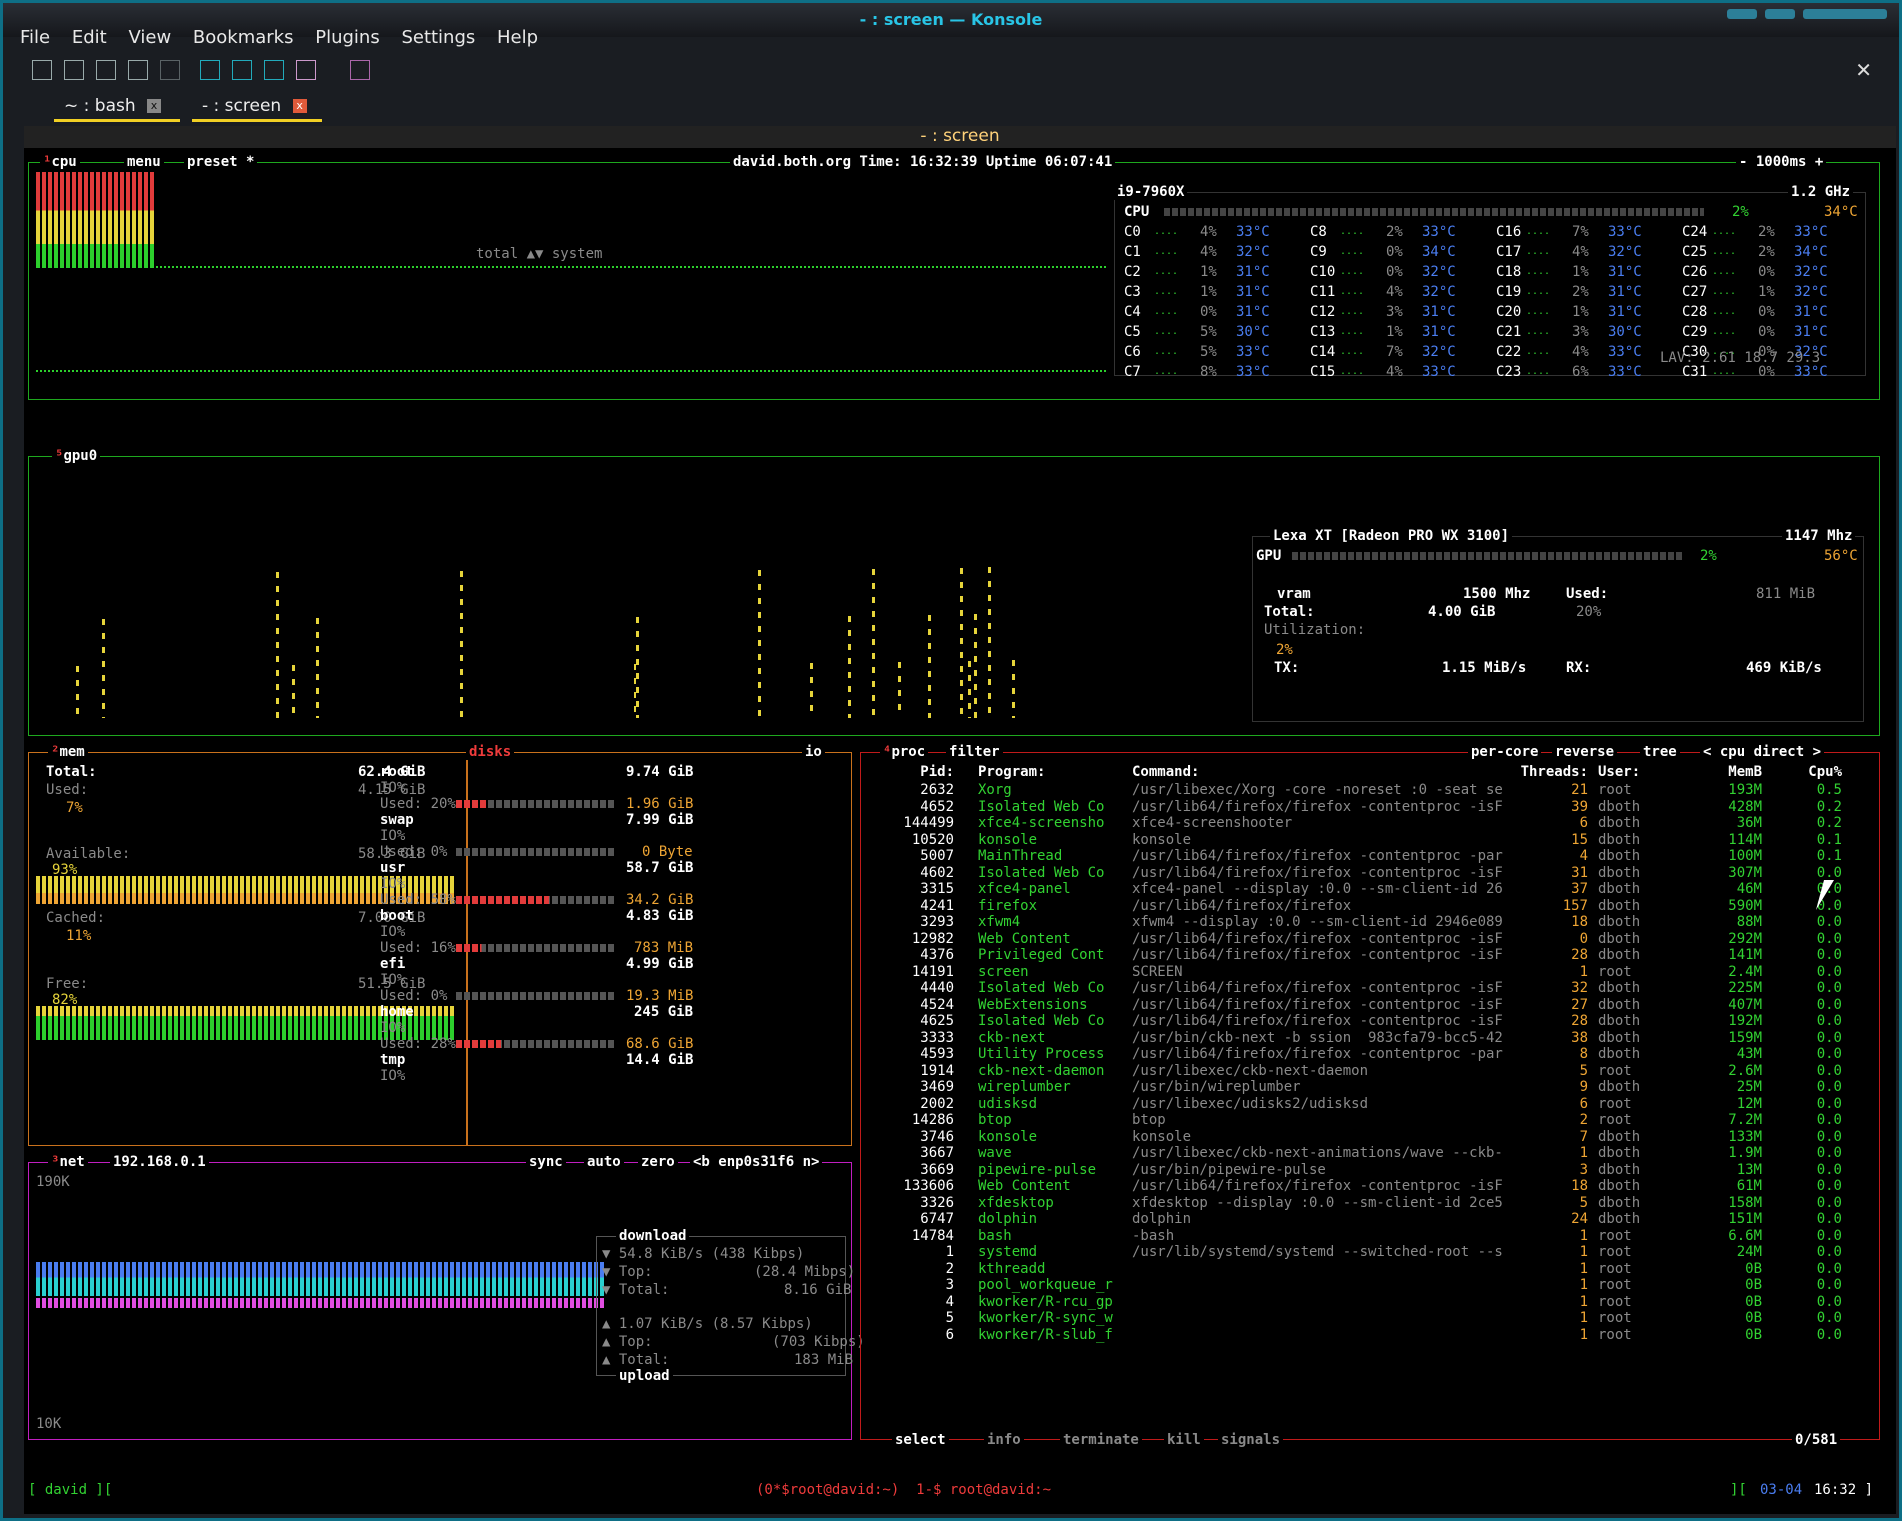  Describe the element at coordinates (138, 70) in the screenshot. I see `paste-icon` at that location.